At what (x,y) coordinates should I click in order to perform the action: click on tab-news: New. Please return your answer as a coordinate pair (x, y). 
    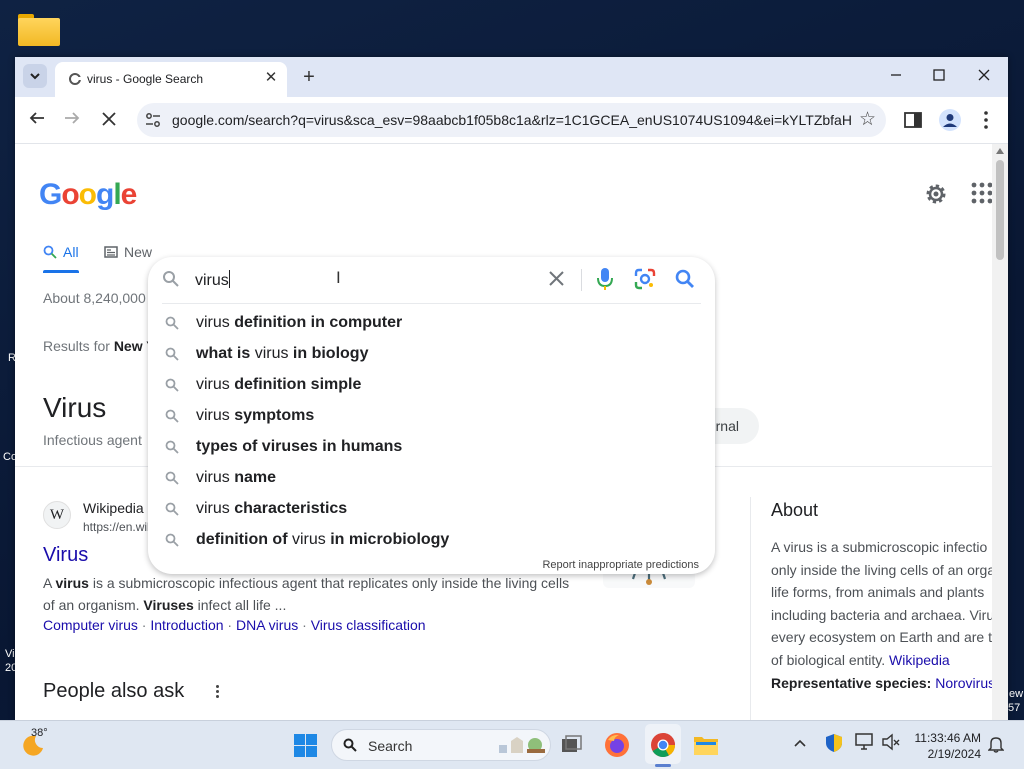
    Looking at the image, I should click on (128, 252).